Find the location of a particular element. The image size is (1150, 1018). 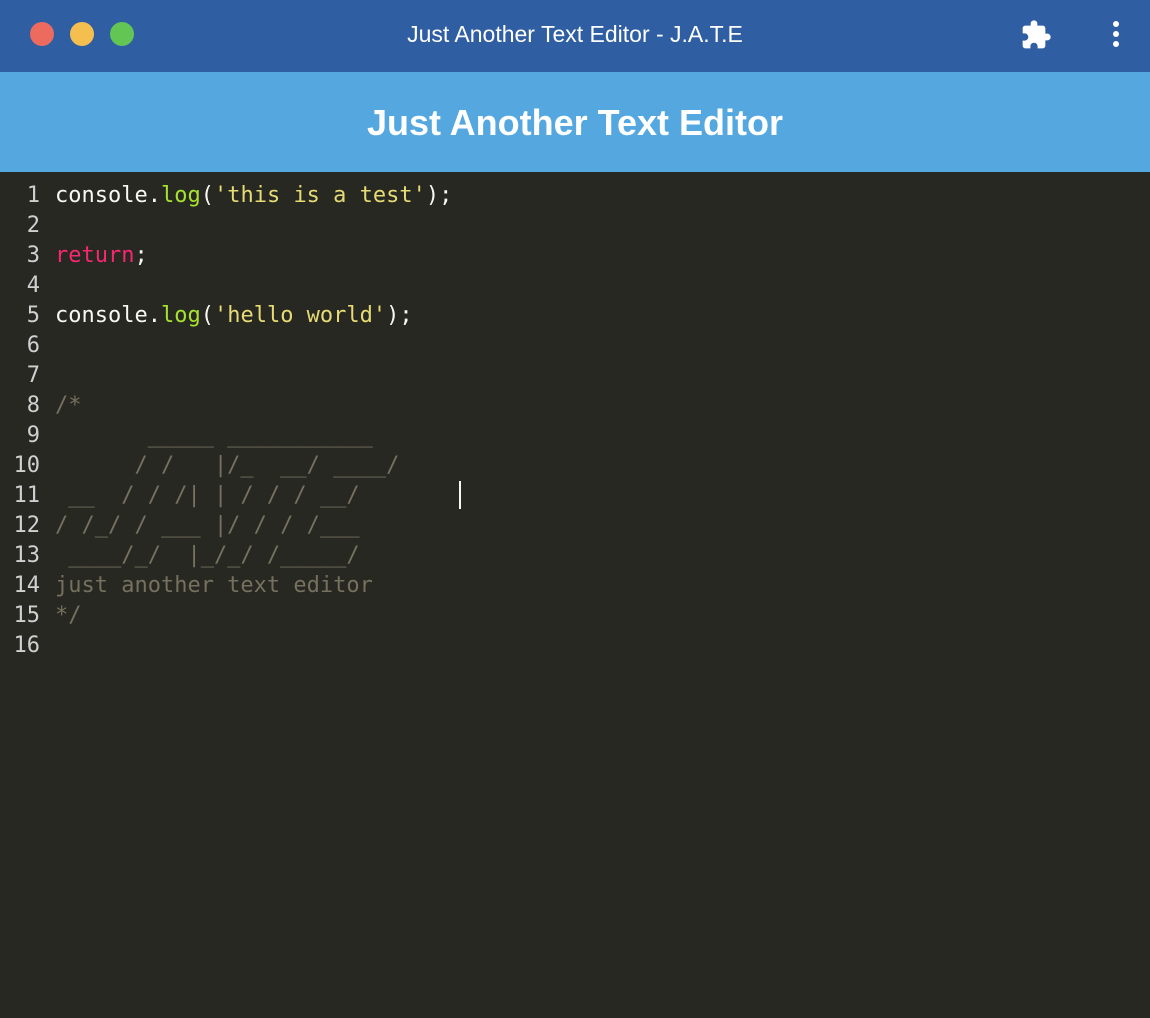

line-code: / / |/_ __/ ____/ is located at coordinates (227, 466).